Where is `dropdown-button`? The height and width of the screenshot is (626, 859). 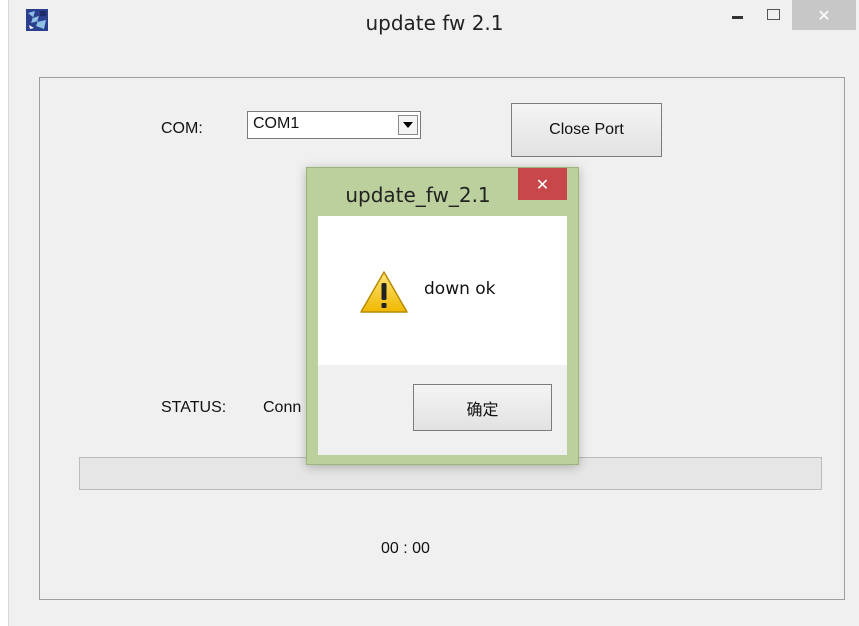 dropdown-button is located at coordinates (408, 125).